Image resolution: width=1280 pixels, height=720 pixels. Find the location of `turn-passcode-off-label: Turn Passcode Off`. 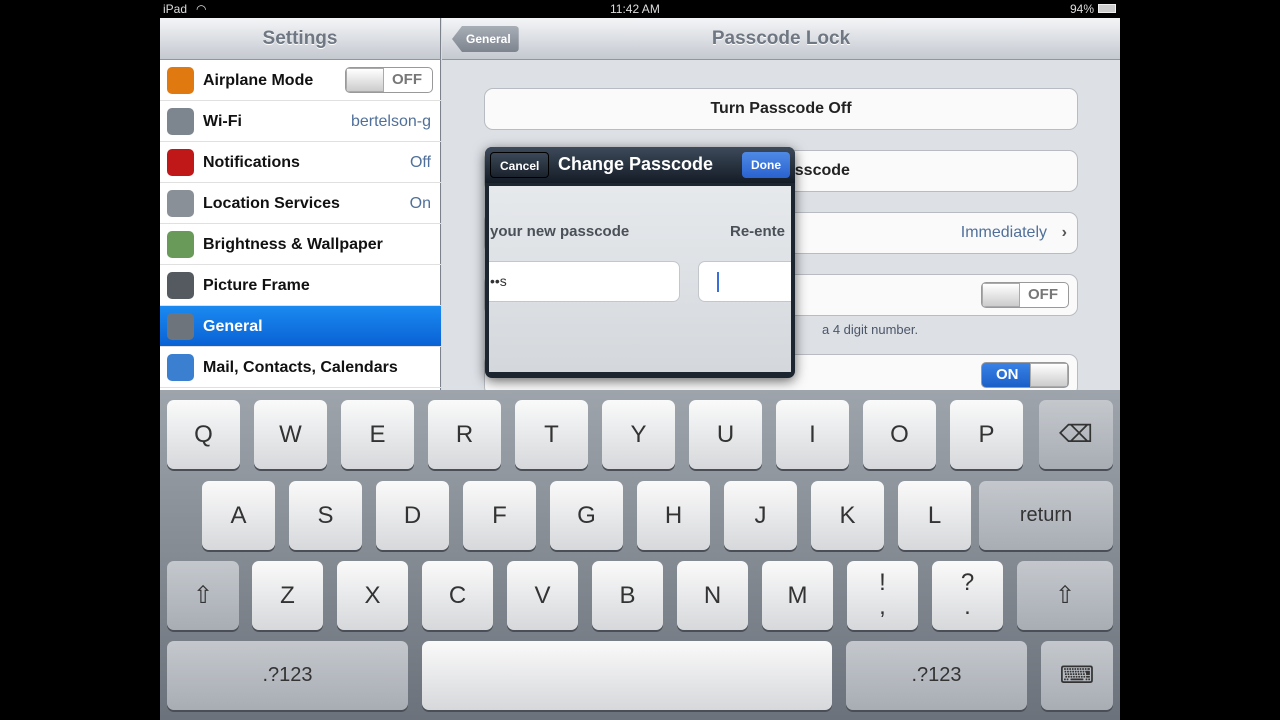

turn-passcode-off-label: Turn Passcode Off is located at coordinates (781, 108).